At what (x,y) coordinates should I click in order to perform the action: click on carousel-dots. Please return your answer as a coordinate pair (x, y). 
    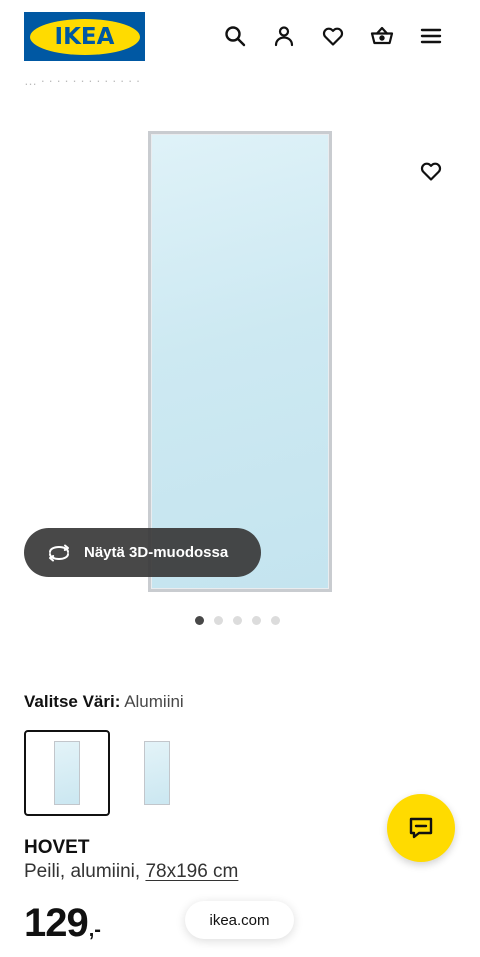
    Looking at the image, I should click on (237, 620).